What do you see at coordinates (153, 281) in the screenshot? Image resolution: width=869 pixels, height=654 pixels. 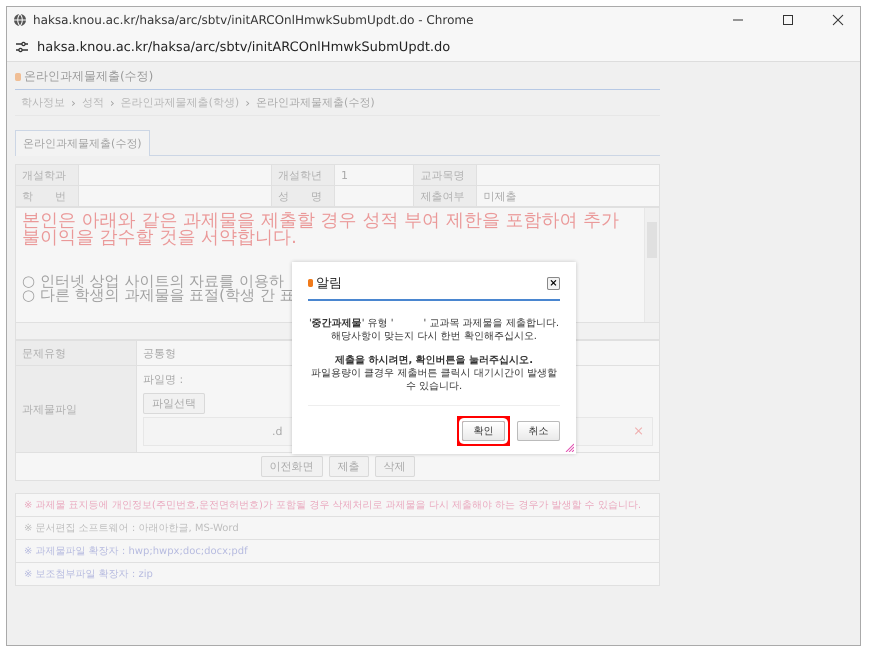 I see `pledge-item: ○ 인터넷 상업 사이트의 자료를 이용하` at bounding box center [153, 281].